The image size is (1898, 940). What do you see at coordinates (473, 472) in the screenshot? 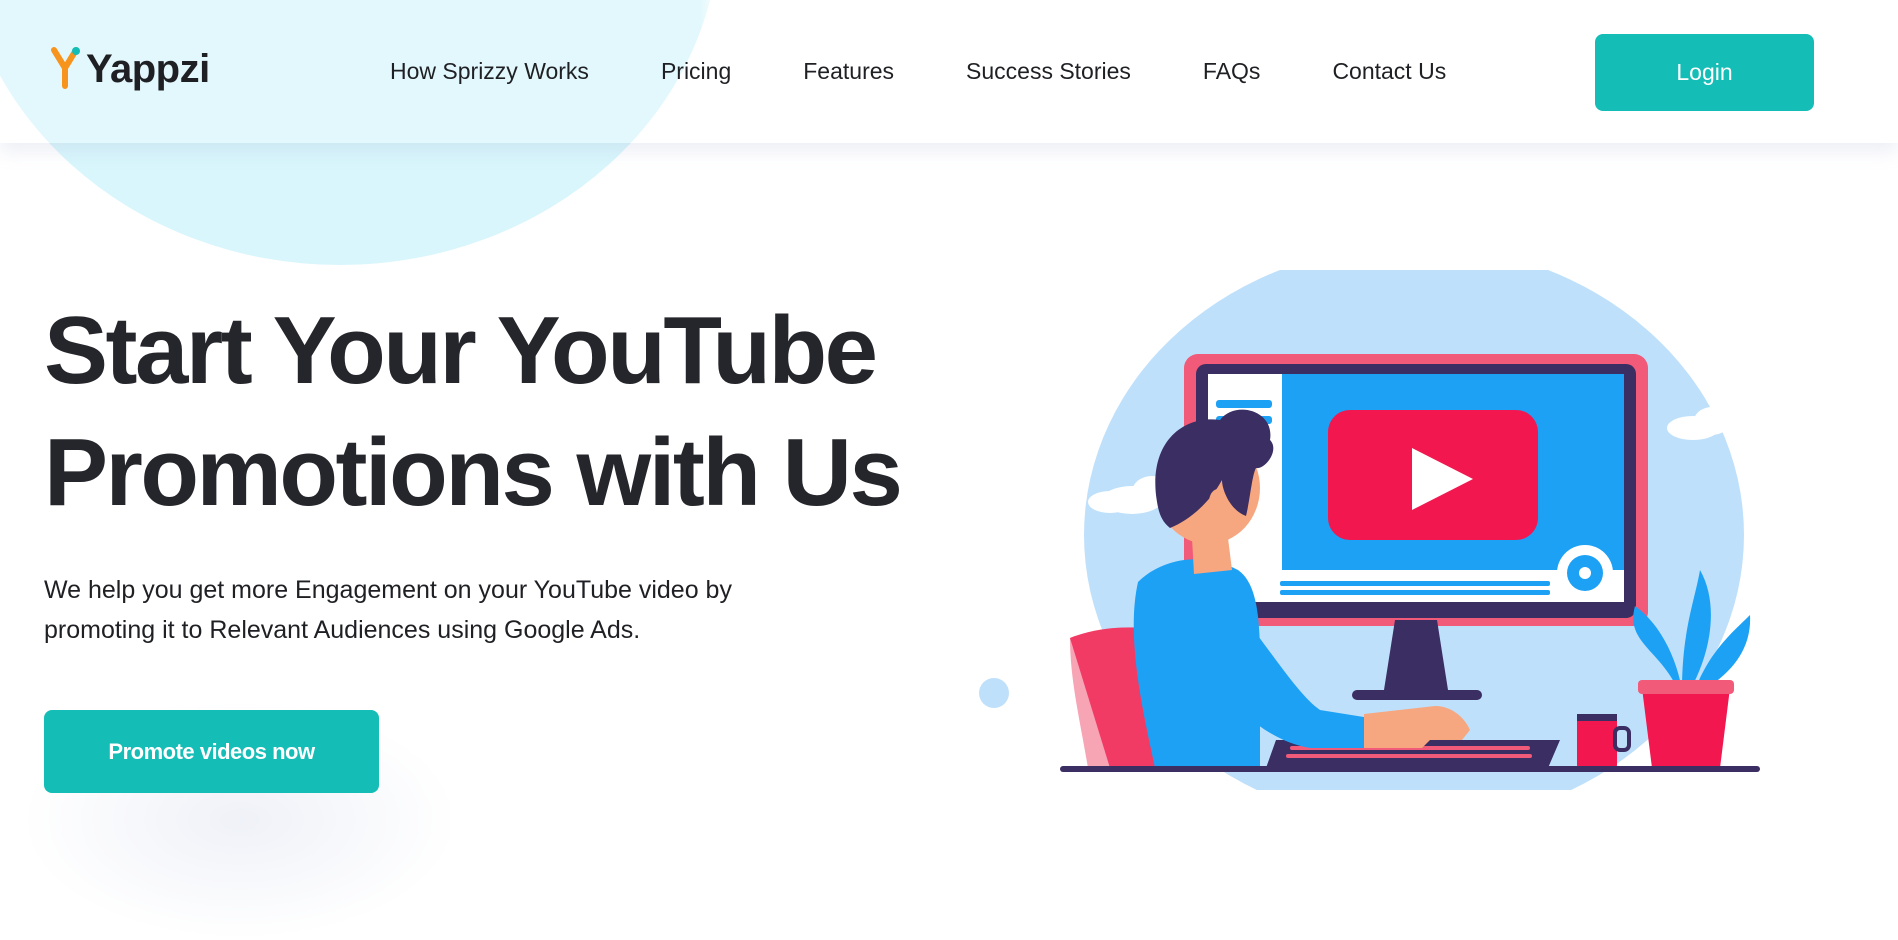
I see `hero-title-line-2: Promotions with Us` at bounding box center [473, 472].